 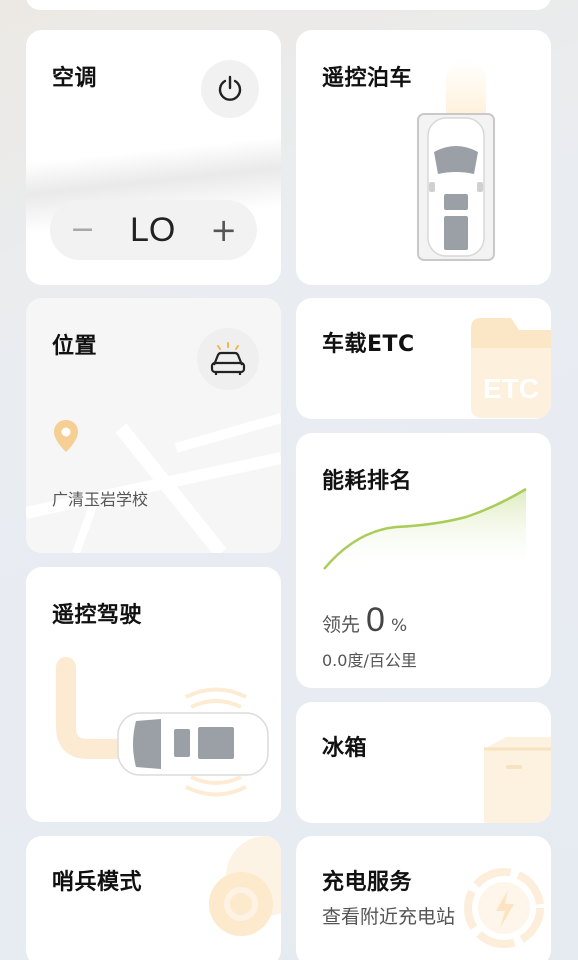 I want to click on car-front-icon, so click(x=228, y=358).